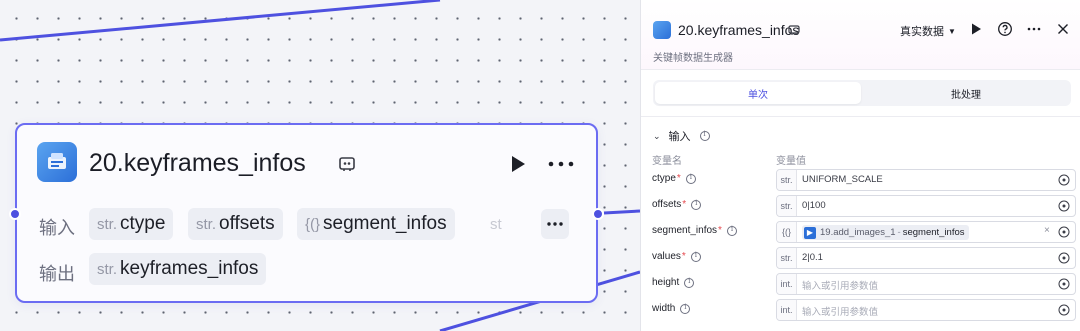  What do you see at coordinates (926, 180) in the screenshot?
I see `ctype-input: str. UNIFORM_SCALE` at bounding box center [926, 180].